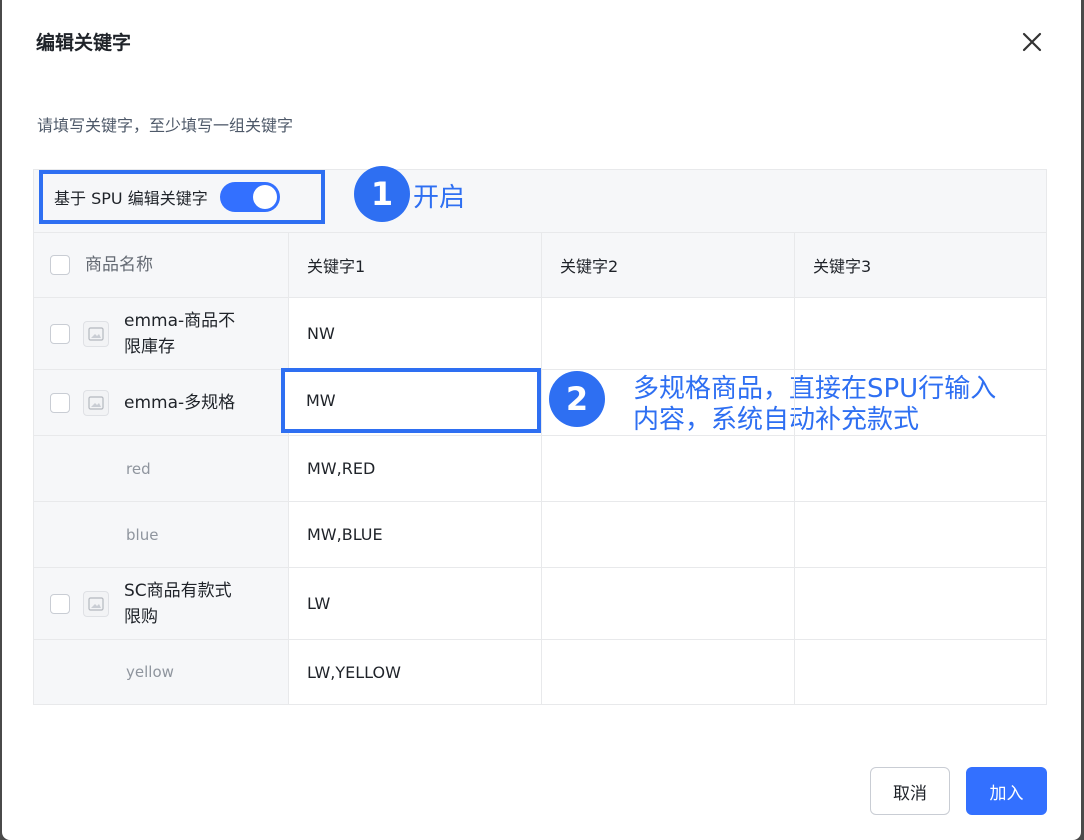 The width and height of the screenshot is (1084, 840). I want to click on keyword-1-input: LW, so click(415, 603).